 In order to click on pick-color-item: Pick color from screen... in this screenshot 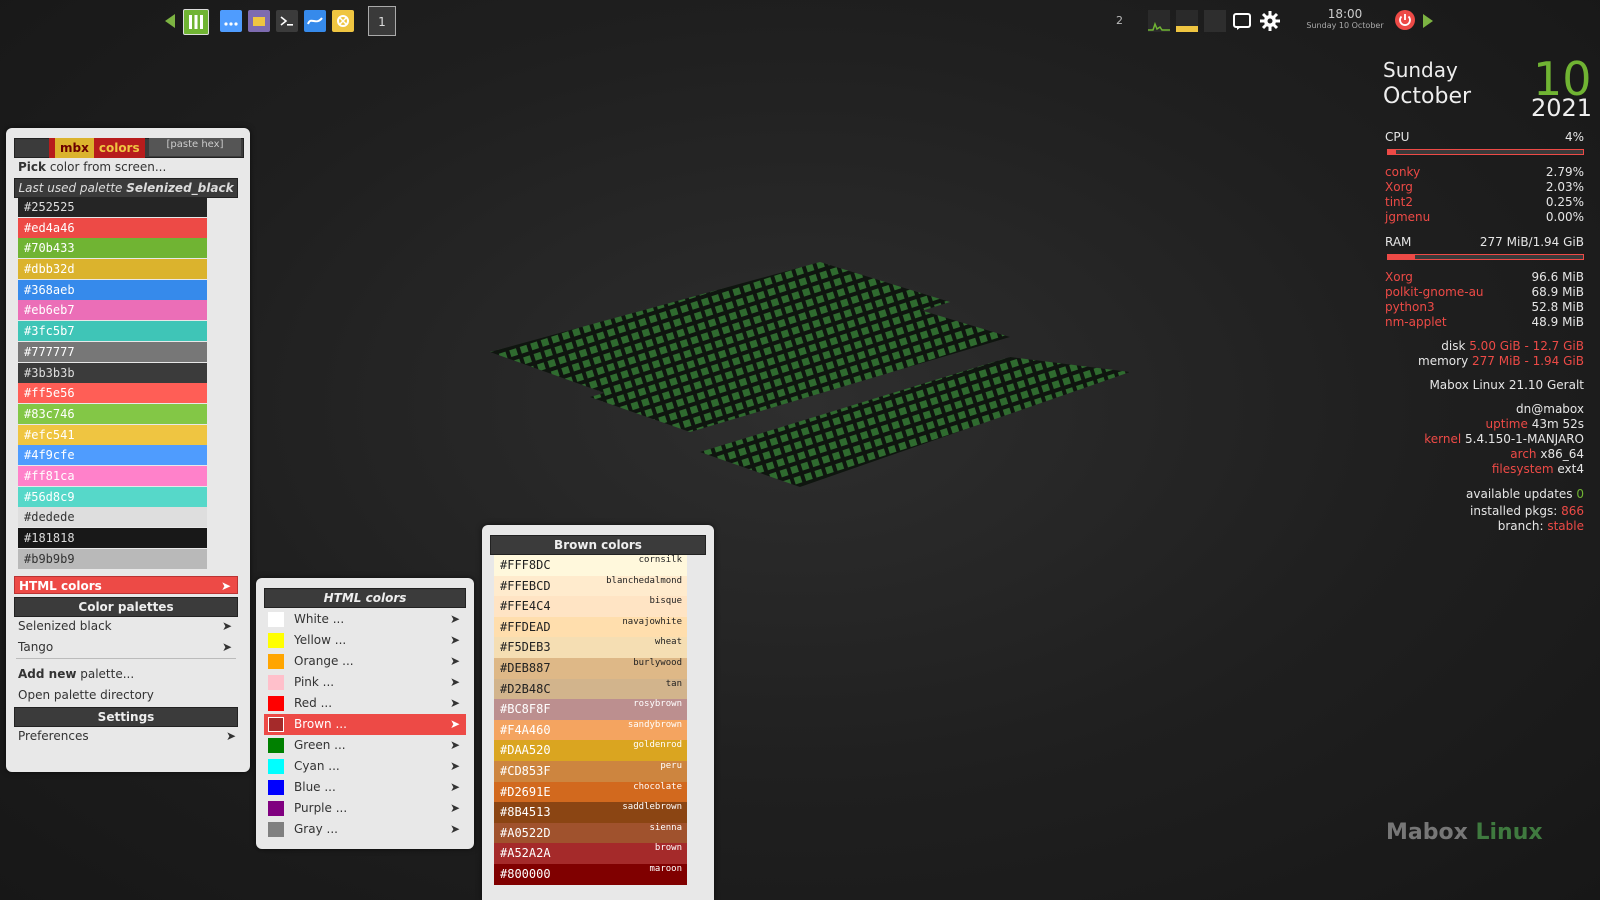, I will do `click(128, 167)`.